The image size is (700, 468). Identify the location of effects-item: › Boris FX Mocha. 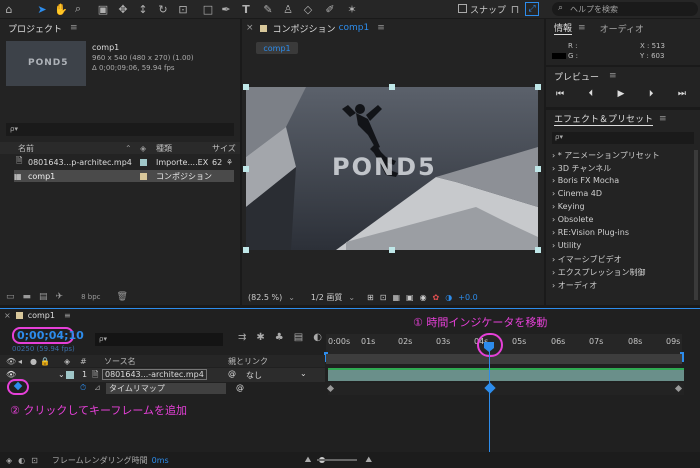
(585, 180).